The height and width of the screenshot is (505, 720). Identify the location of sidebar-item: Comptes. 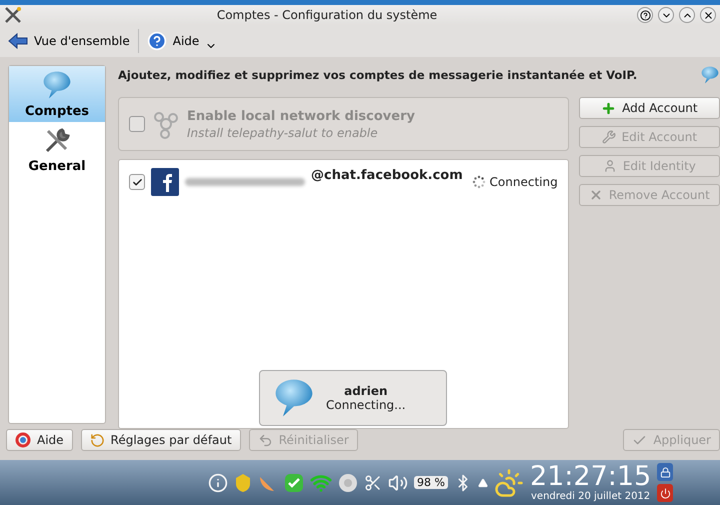
(57, 94).